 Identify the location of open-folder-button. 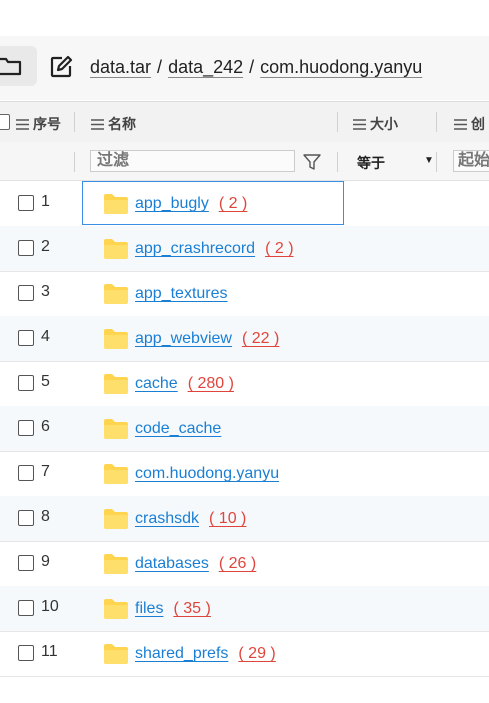
(18, 66).